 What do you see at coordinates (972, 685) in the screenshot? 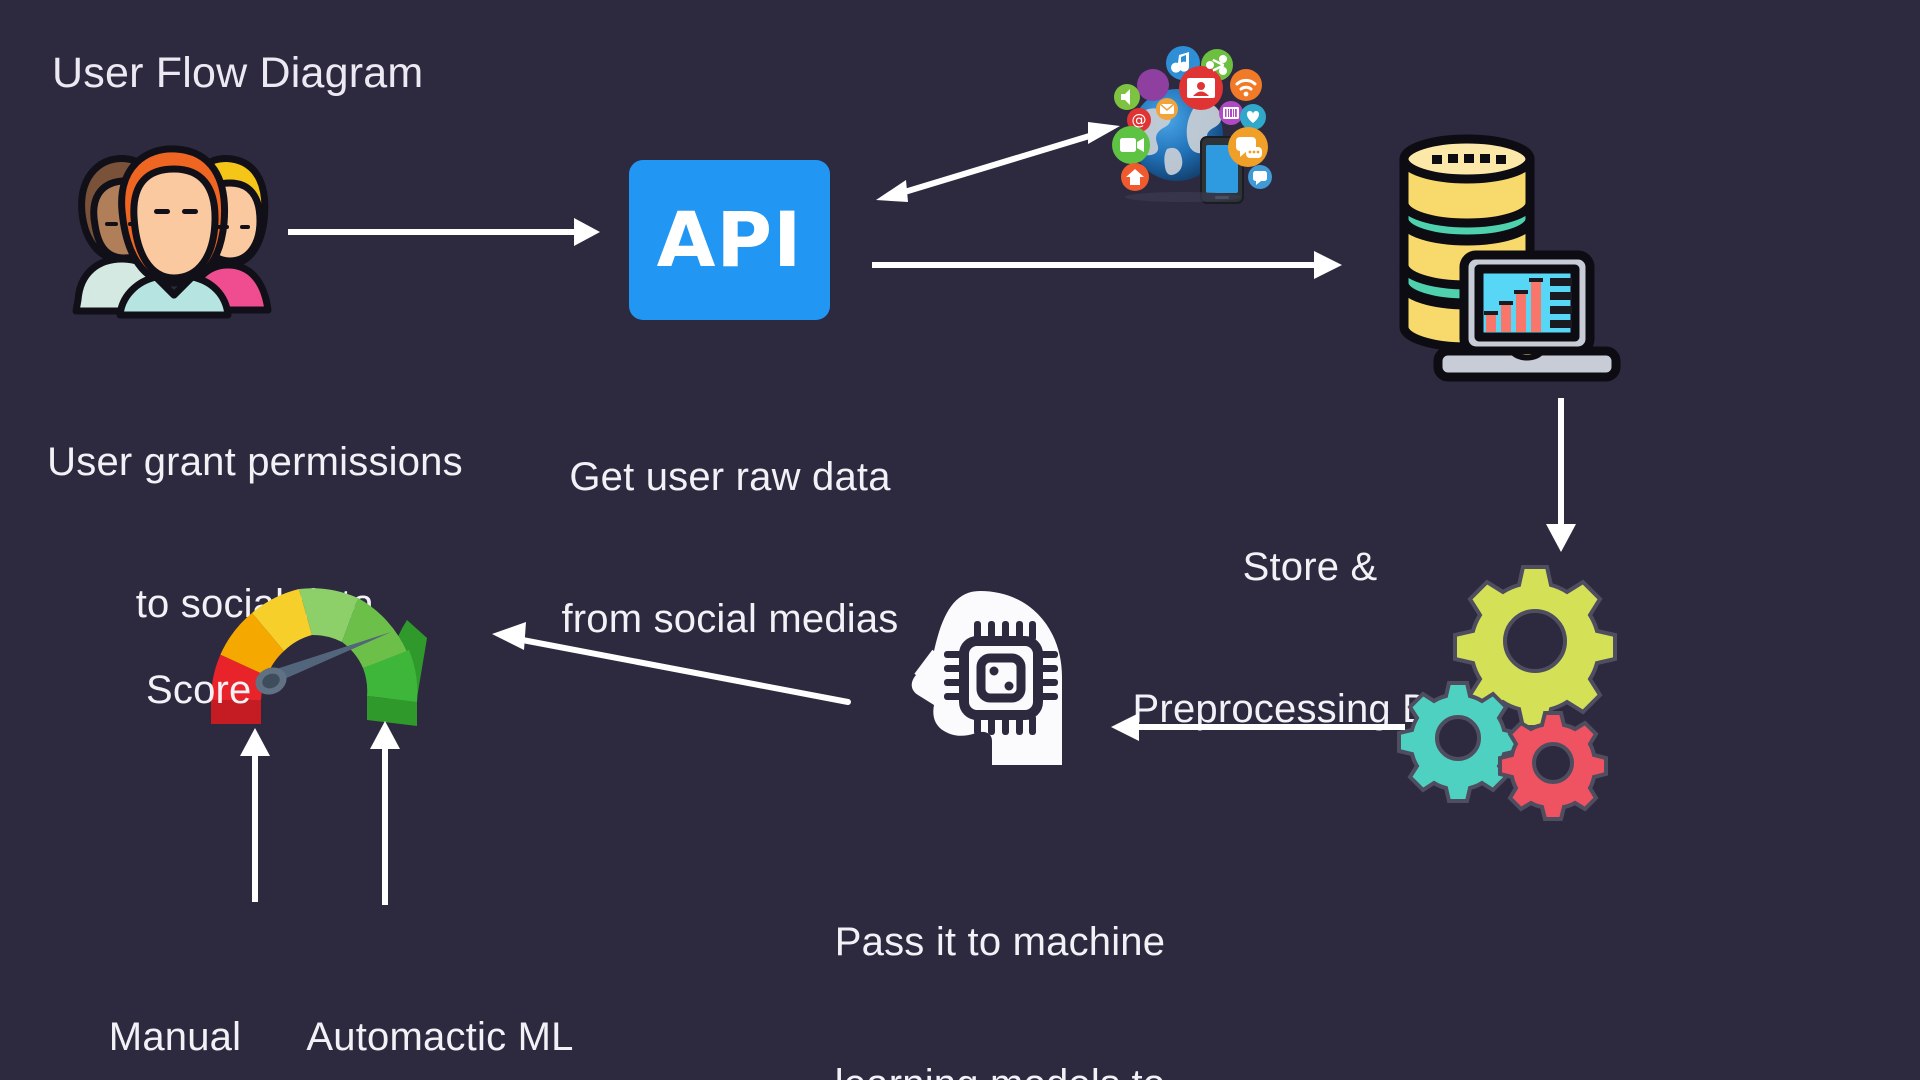
I see `head-with-chip-icon` at bounding box center [972, 685].